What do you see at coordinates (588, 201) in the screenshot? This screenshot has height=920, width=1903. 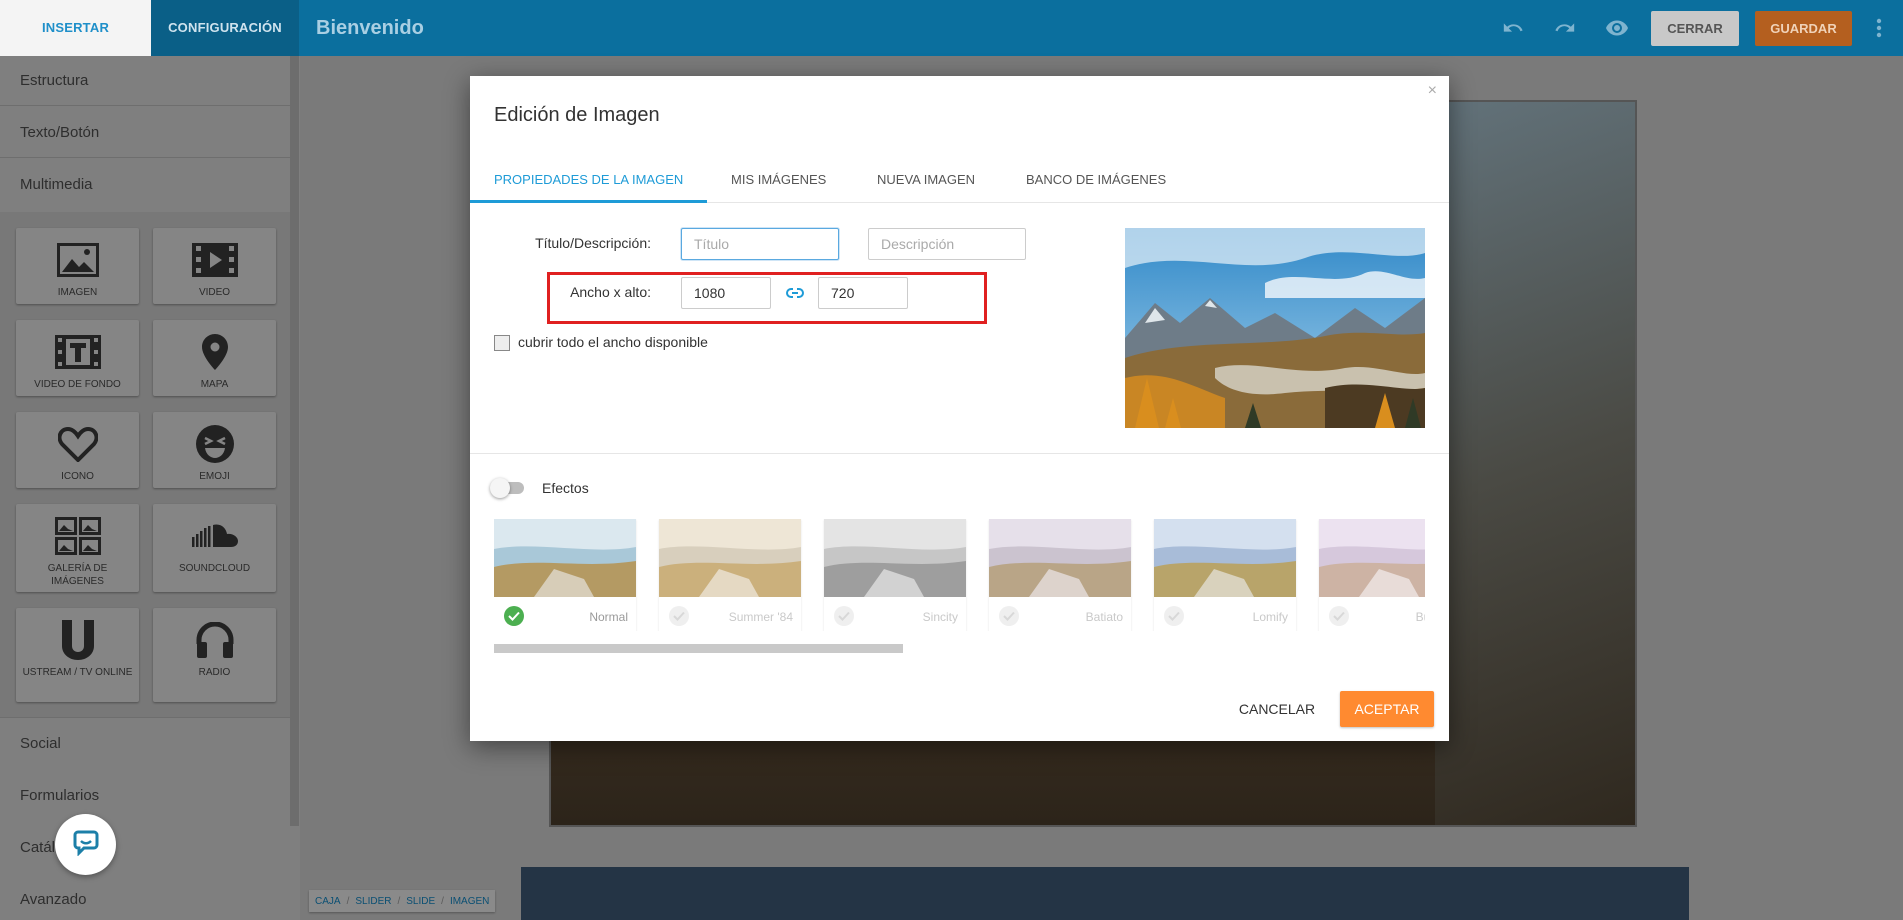 I see `active-tab-indicator` at bounding box center [588, 201].